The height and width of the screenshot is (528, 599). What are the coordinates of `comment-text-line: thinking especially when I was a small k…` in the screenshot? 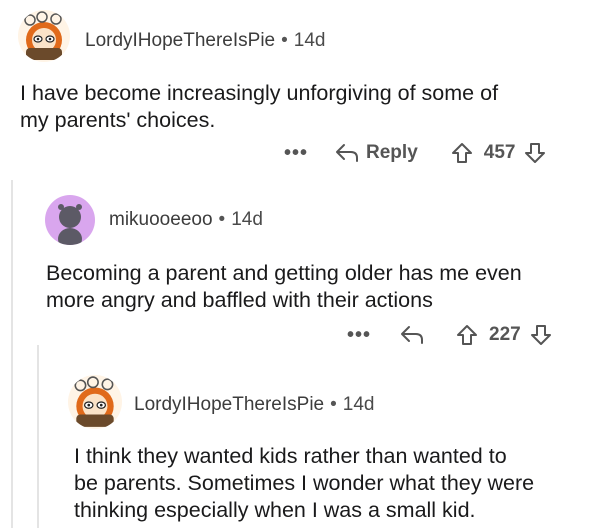 It's located at (275, 510).